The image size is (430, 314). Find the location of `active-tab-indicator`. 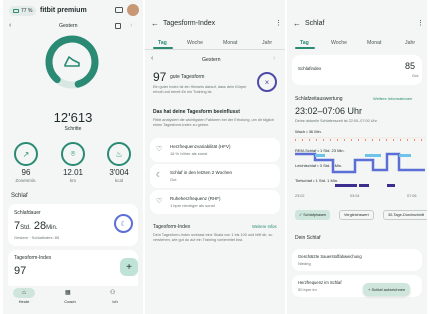

active-tab-indicator is located at coordinates (305, 48).